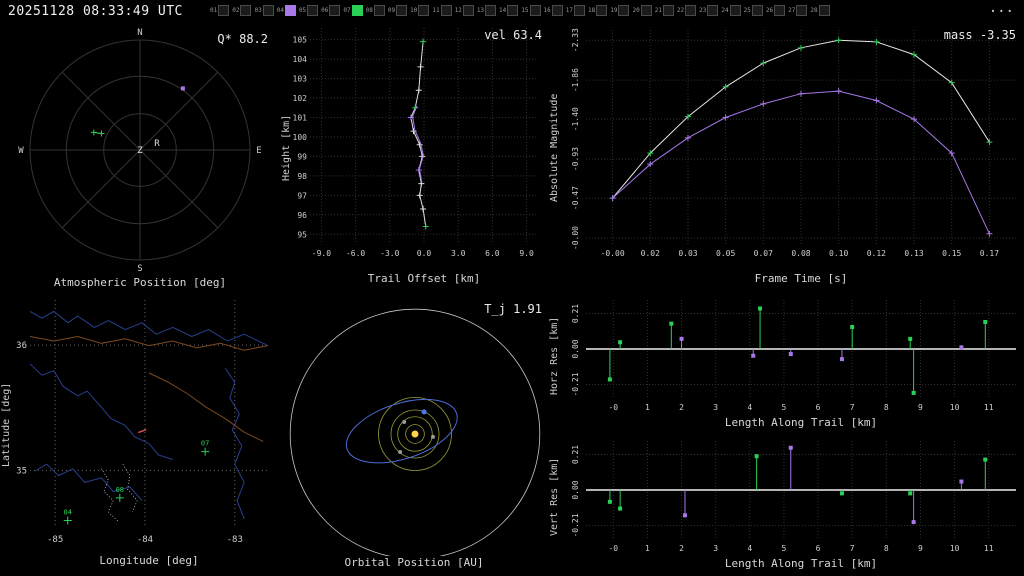 Image resolution: width=1024 pixels, height=576 pixels. I want to click on station-toggle-01: 01, so click(220, 10).